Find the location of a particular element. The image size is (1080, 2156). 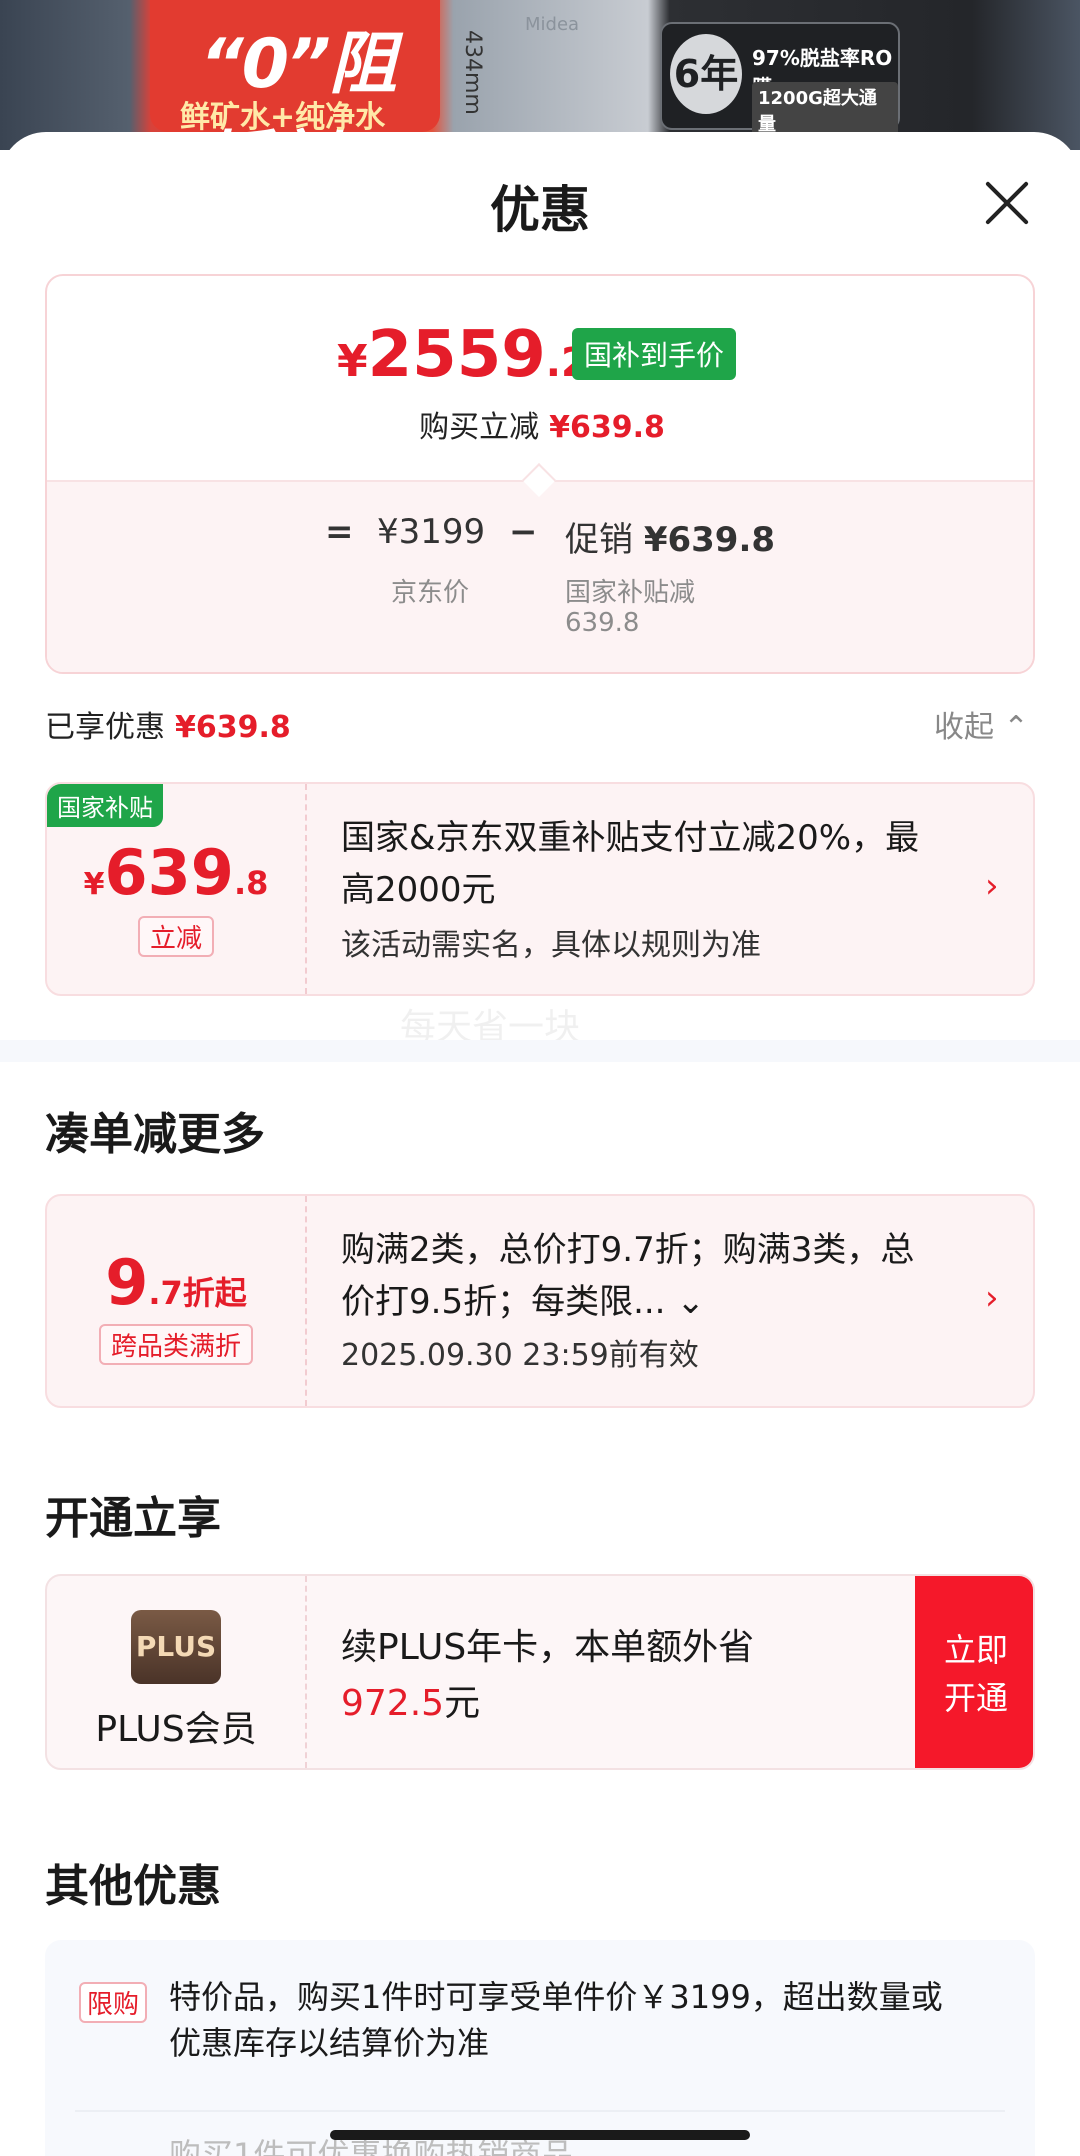

plus-logo: PLUS is located at coordinates (176, 1647).